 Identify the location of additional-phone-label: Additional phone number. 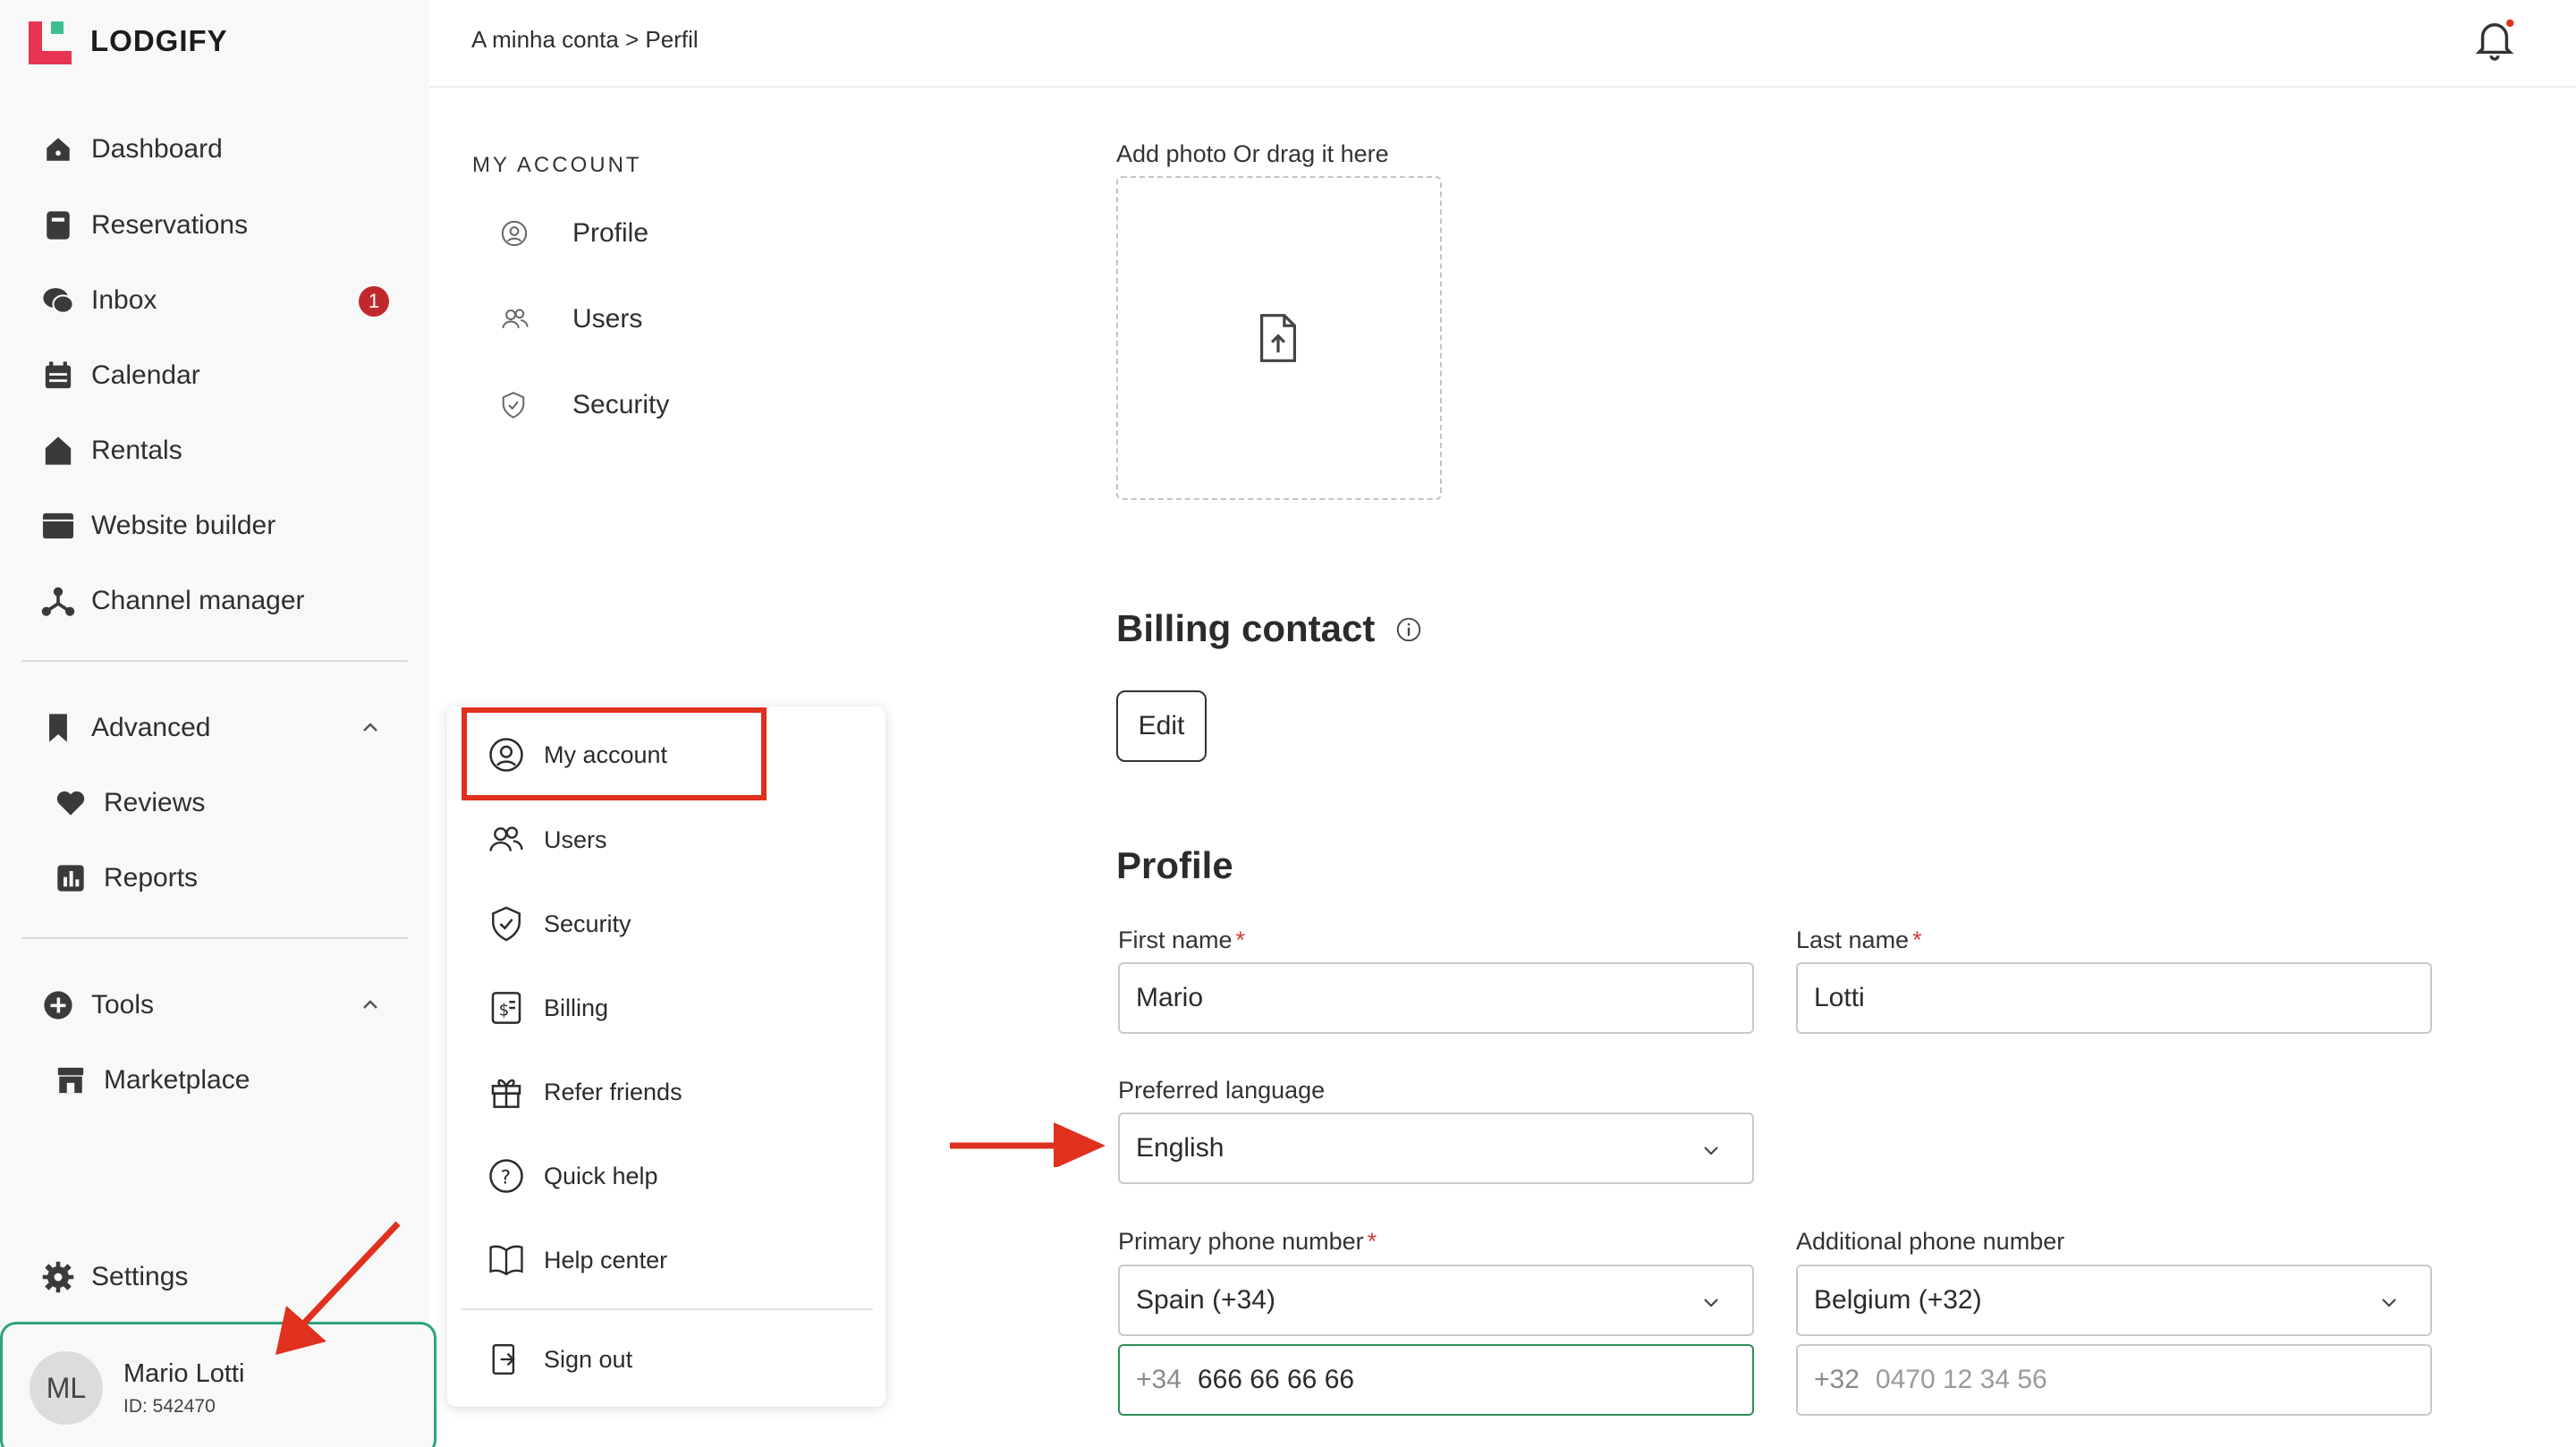
(1930, 1241).